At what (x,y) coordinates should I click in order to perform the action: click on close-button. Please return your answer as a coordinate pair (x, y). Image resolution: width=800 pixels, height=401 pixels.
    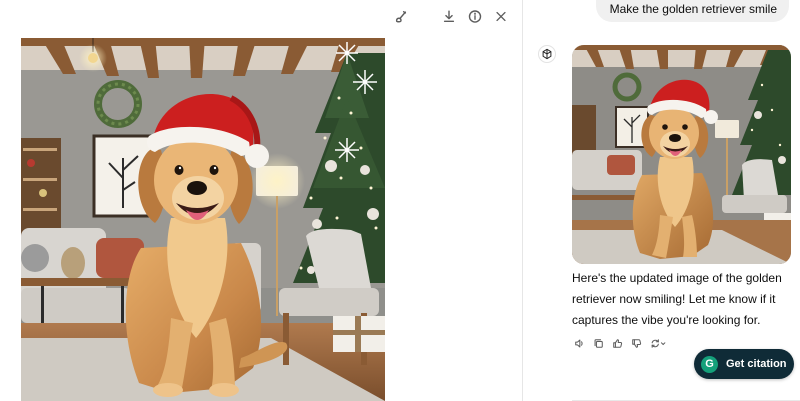
    Looking at the image, I should click on (501, 16).